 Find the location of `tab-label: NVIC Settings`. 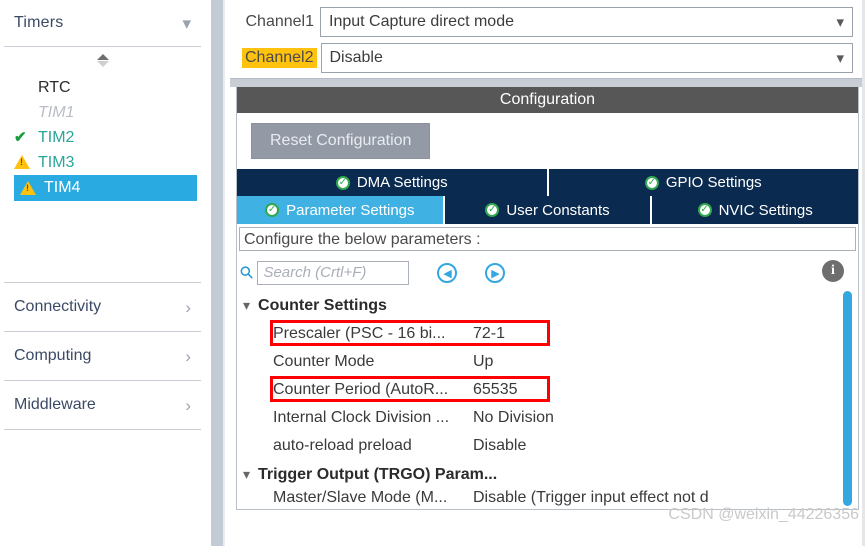

tab-label: NVIC Settings is located at coordinates (765, 210).